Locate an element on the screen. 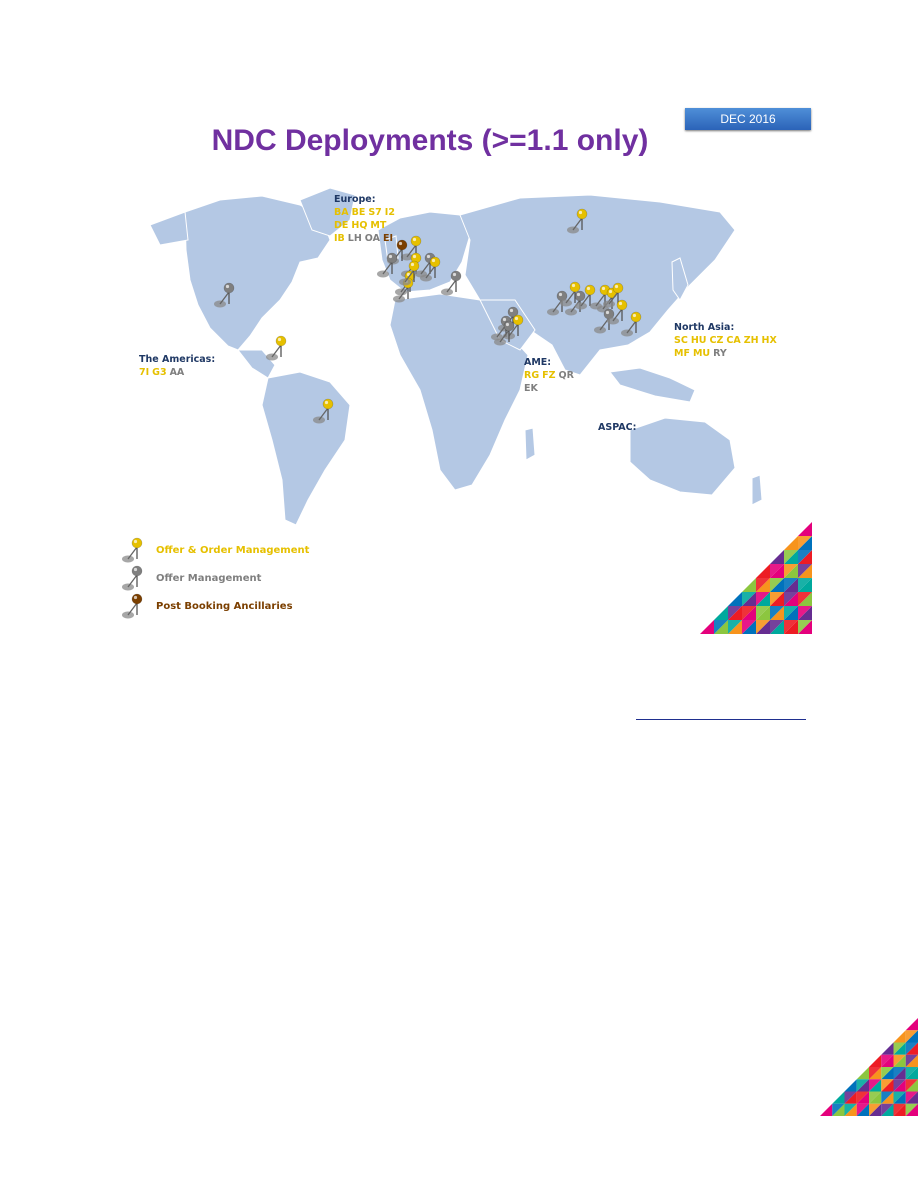 The image size is (918, 1188). airline-code: MU is located at coordinates (701, 353).